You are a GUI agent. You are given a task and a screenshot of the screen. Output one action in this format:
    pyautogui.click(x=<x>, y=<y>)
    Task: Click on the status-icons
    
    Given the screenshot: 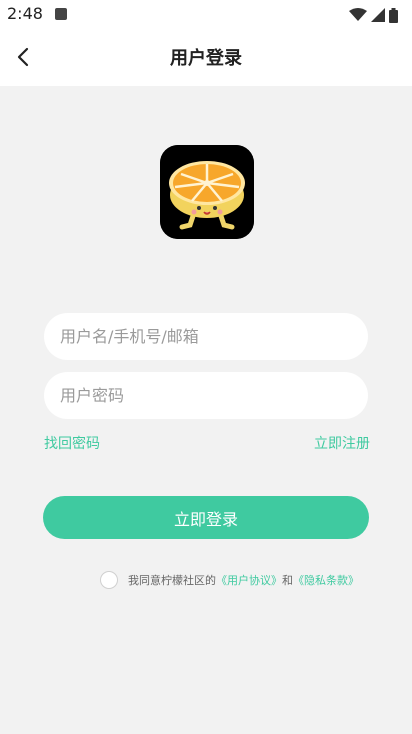 What is the action you would take?
    pyautogui.click(x=373, y=15)
    